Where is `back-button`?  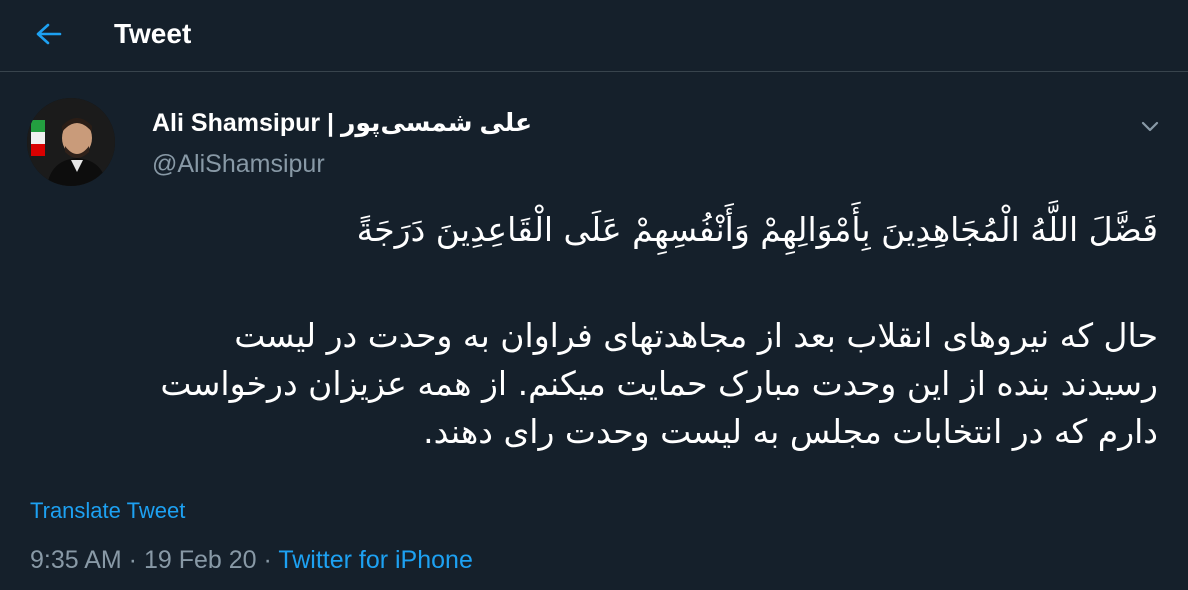 back-button is located at coordinates (48, 34).